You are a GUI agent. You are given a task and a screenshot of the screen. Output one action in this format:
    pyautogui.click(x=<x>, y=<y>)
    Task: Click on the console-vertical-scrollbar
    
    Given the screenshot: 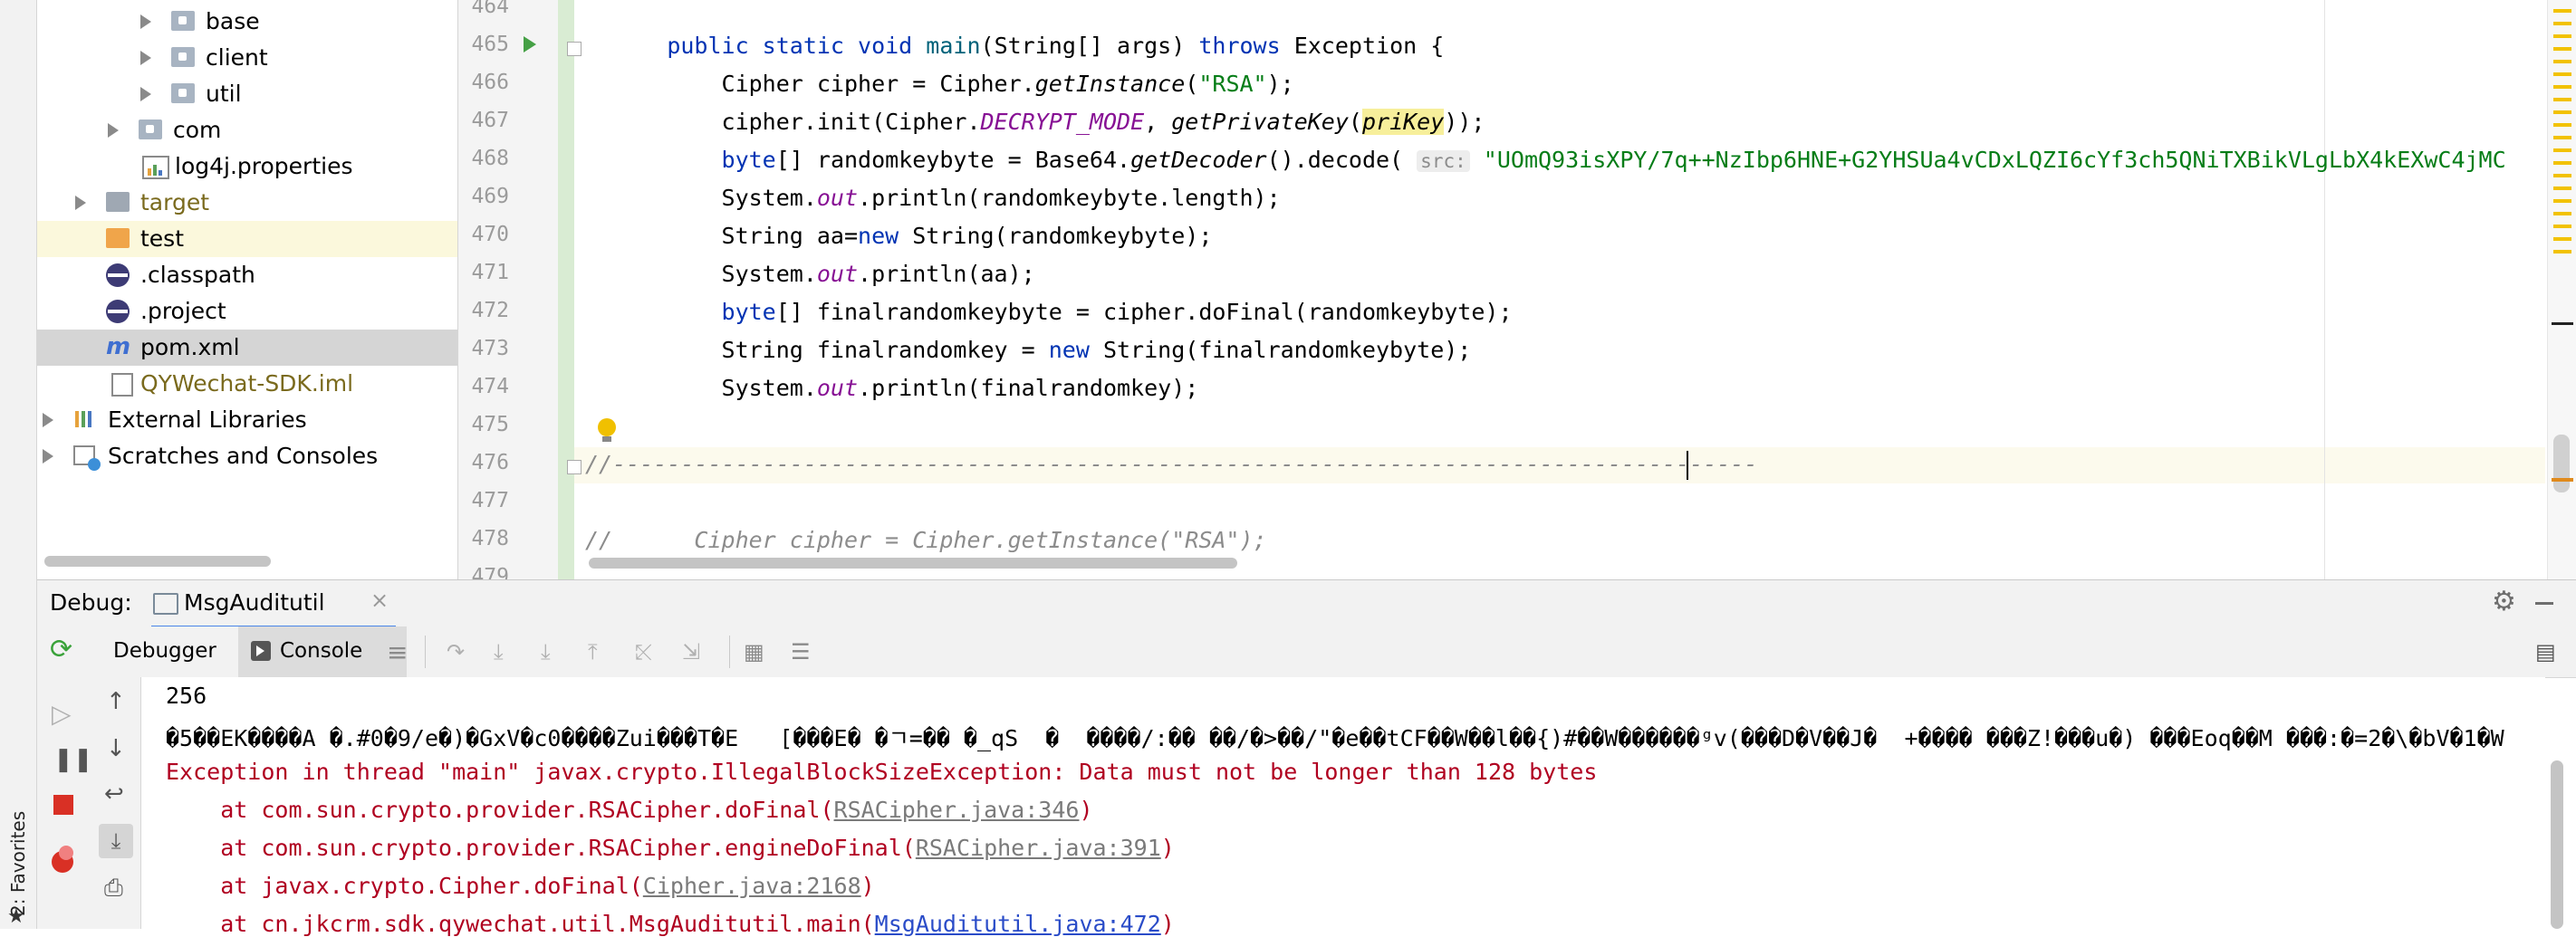 What is the action you would take?
    pyautogui.click(x=2557, y=845)
    